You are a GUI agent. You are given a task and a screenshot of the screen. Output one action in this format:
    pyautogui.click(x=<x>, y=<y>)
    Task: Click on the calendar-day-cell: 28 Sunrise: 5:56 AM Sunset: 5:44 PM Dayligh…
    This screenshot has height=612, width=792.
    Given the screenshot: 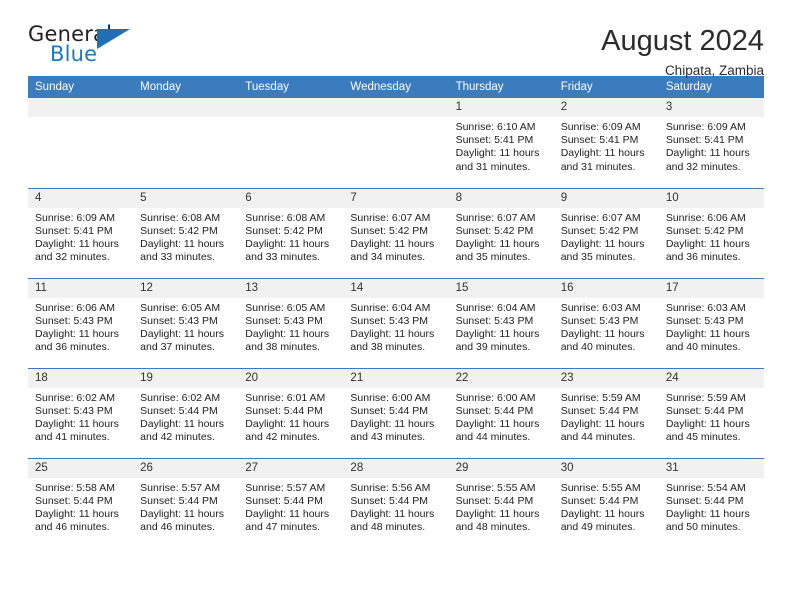 What is the action you would take?
    pyautogui.click(x=396, y=502)
    